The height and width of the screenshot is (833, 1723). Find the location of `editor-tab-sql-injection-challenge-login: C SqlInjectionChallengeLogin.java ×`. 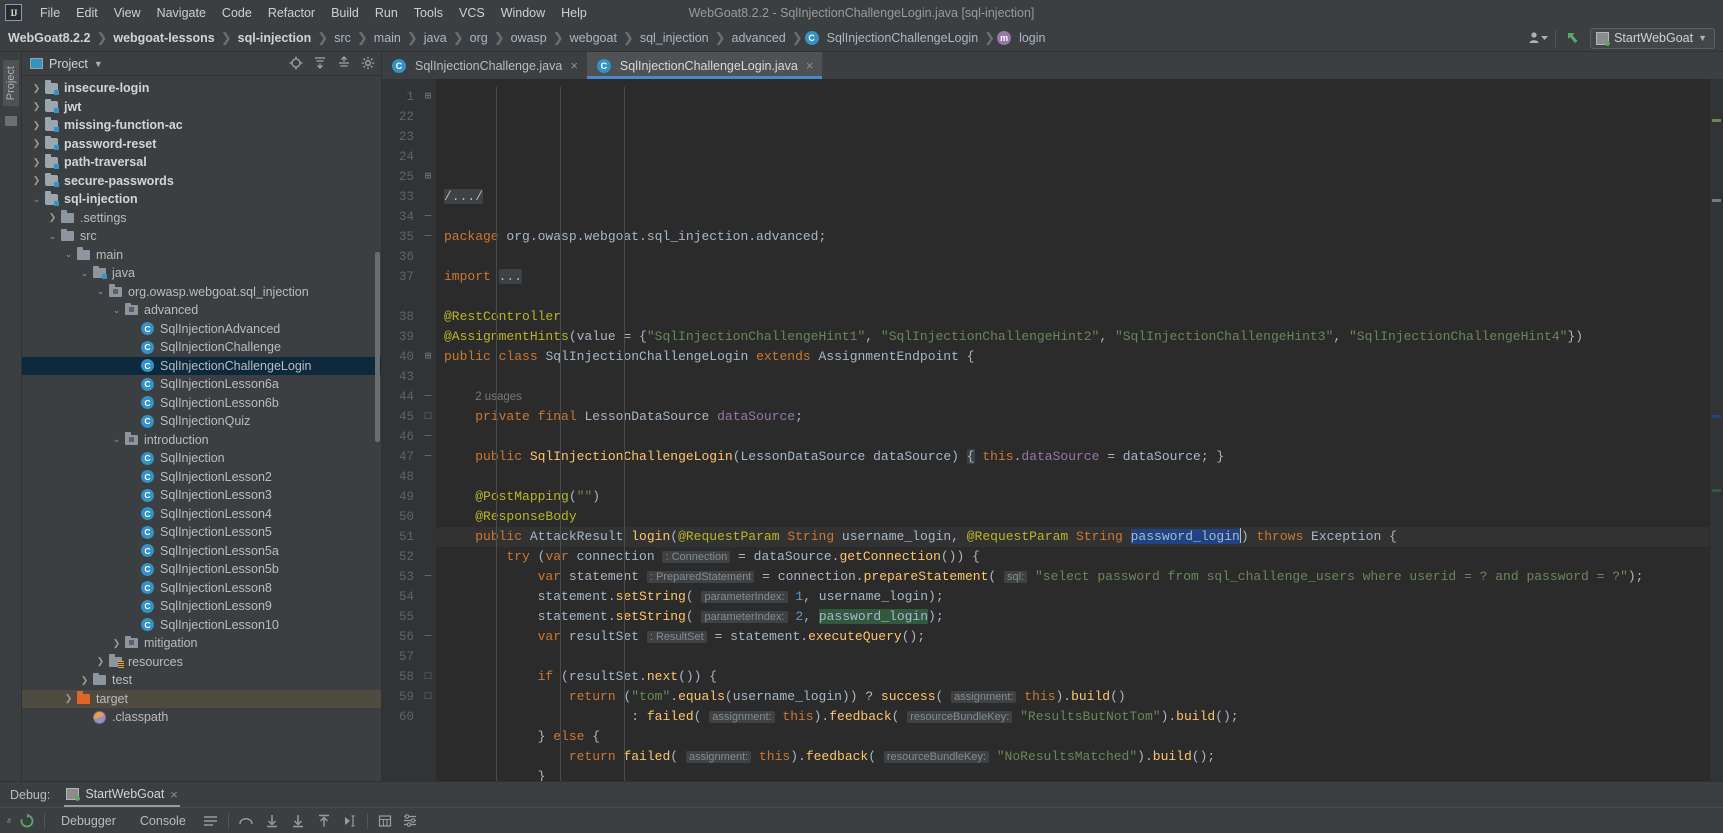

editor-tab-sql-injection-challenge-login: C SqlInjectionChallengeLogin.java × is located at coordinates (704, 65).